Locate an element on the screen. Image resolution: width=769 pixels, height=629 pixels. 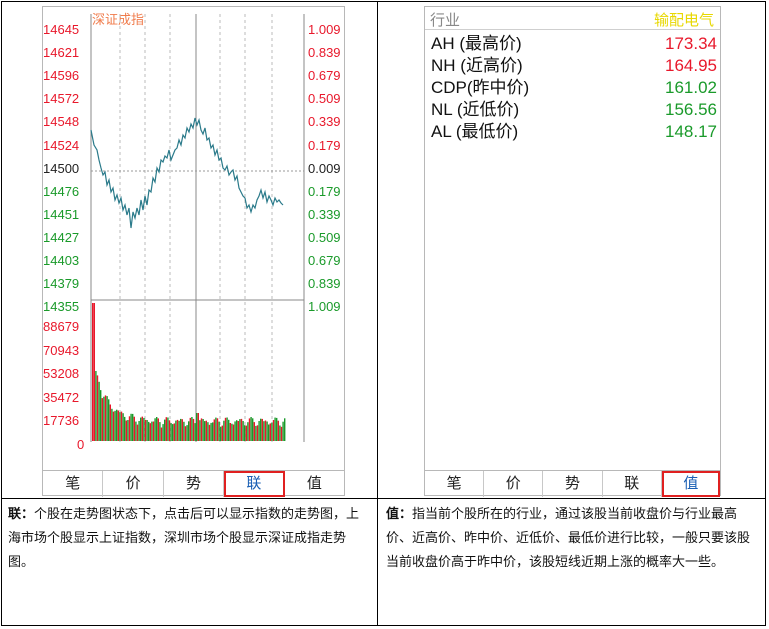
industry-price-row: AL (最低价) 148.17 is located at coordinates (574, 131).